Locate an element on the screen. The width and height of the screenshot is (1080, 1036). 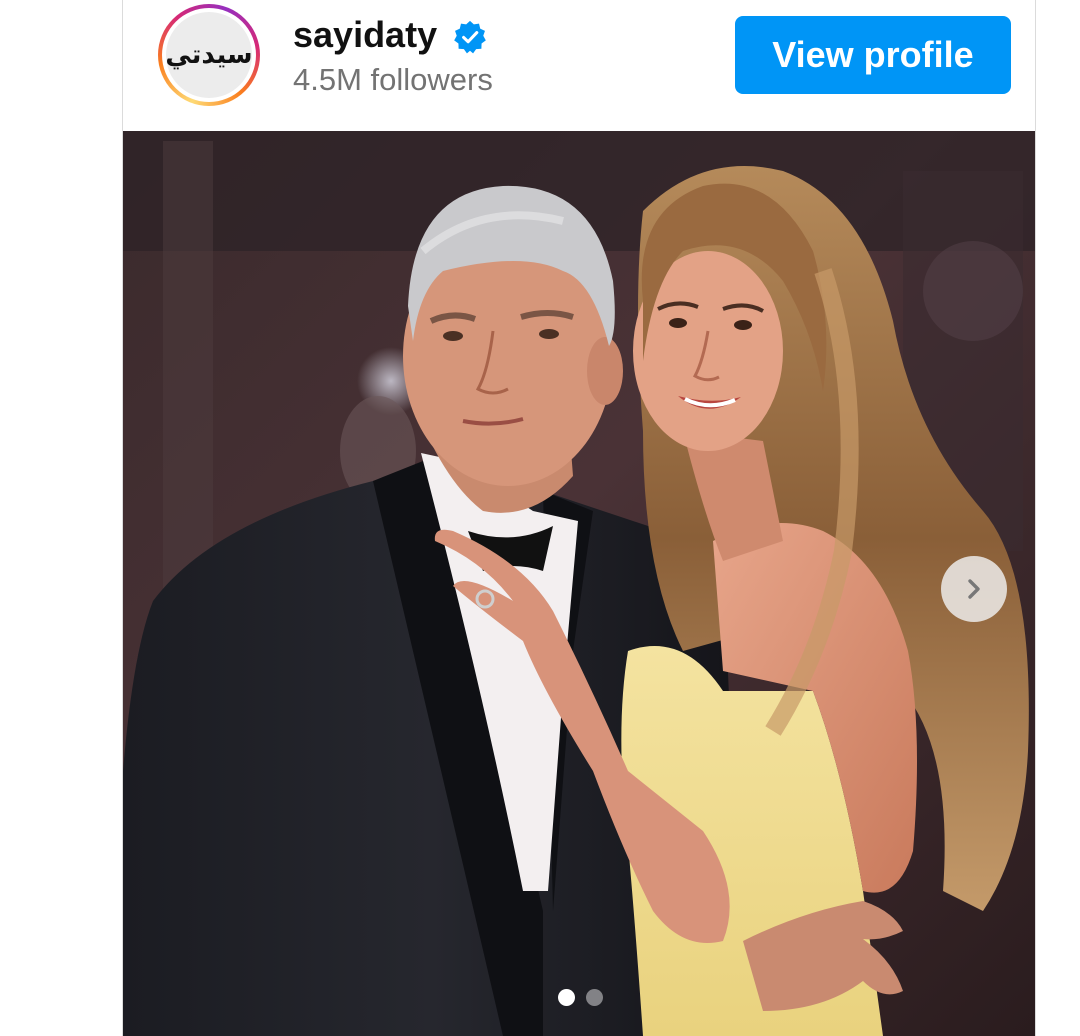
avatar-border: سيدتي is located at coordinates (209, 55).